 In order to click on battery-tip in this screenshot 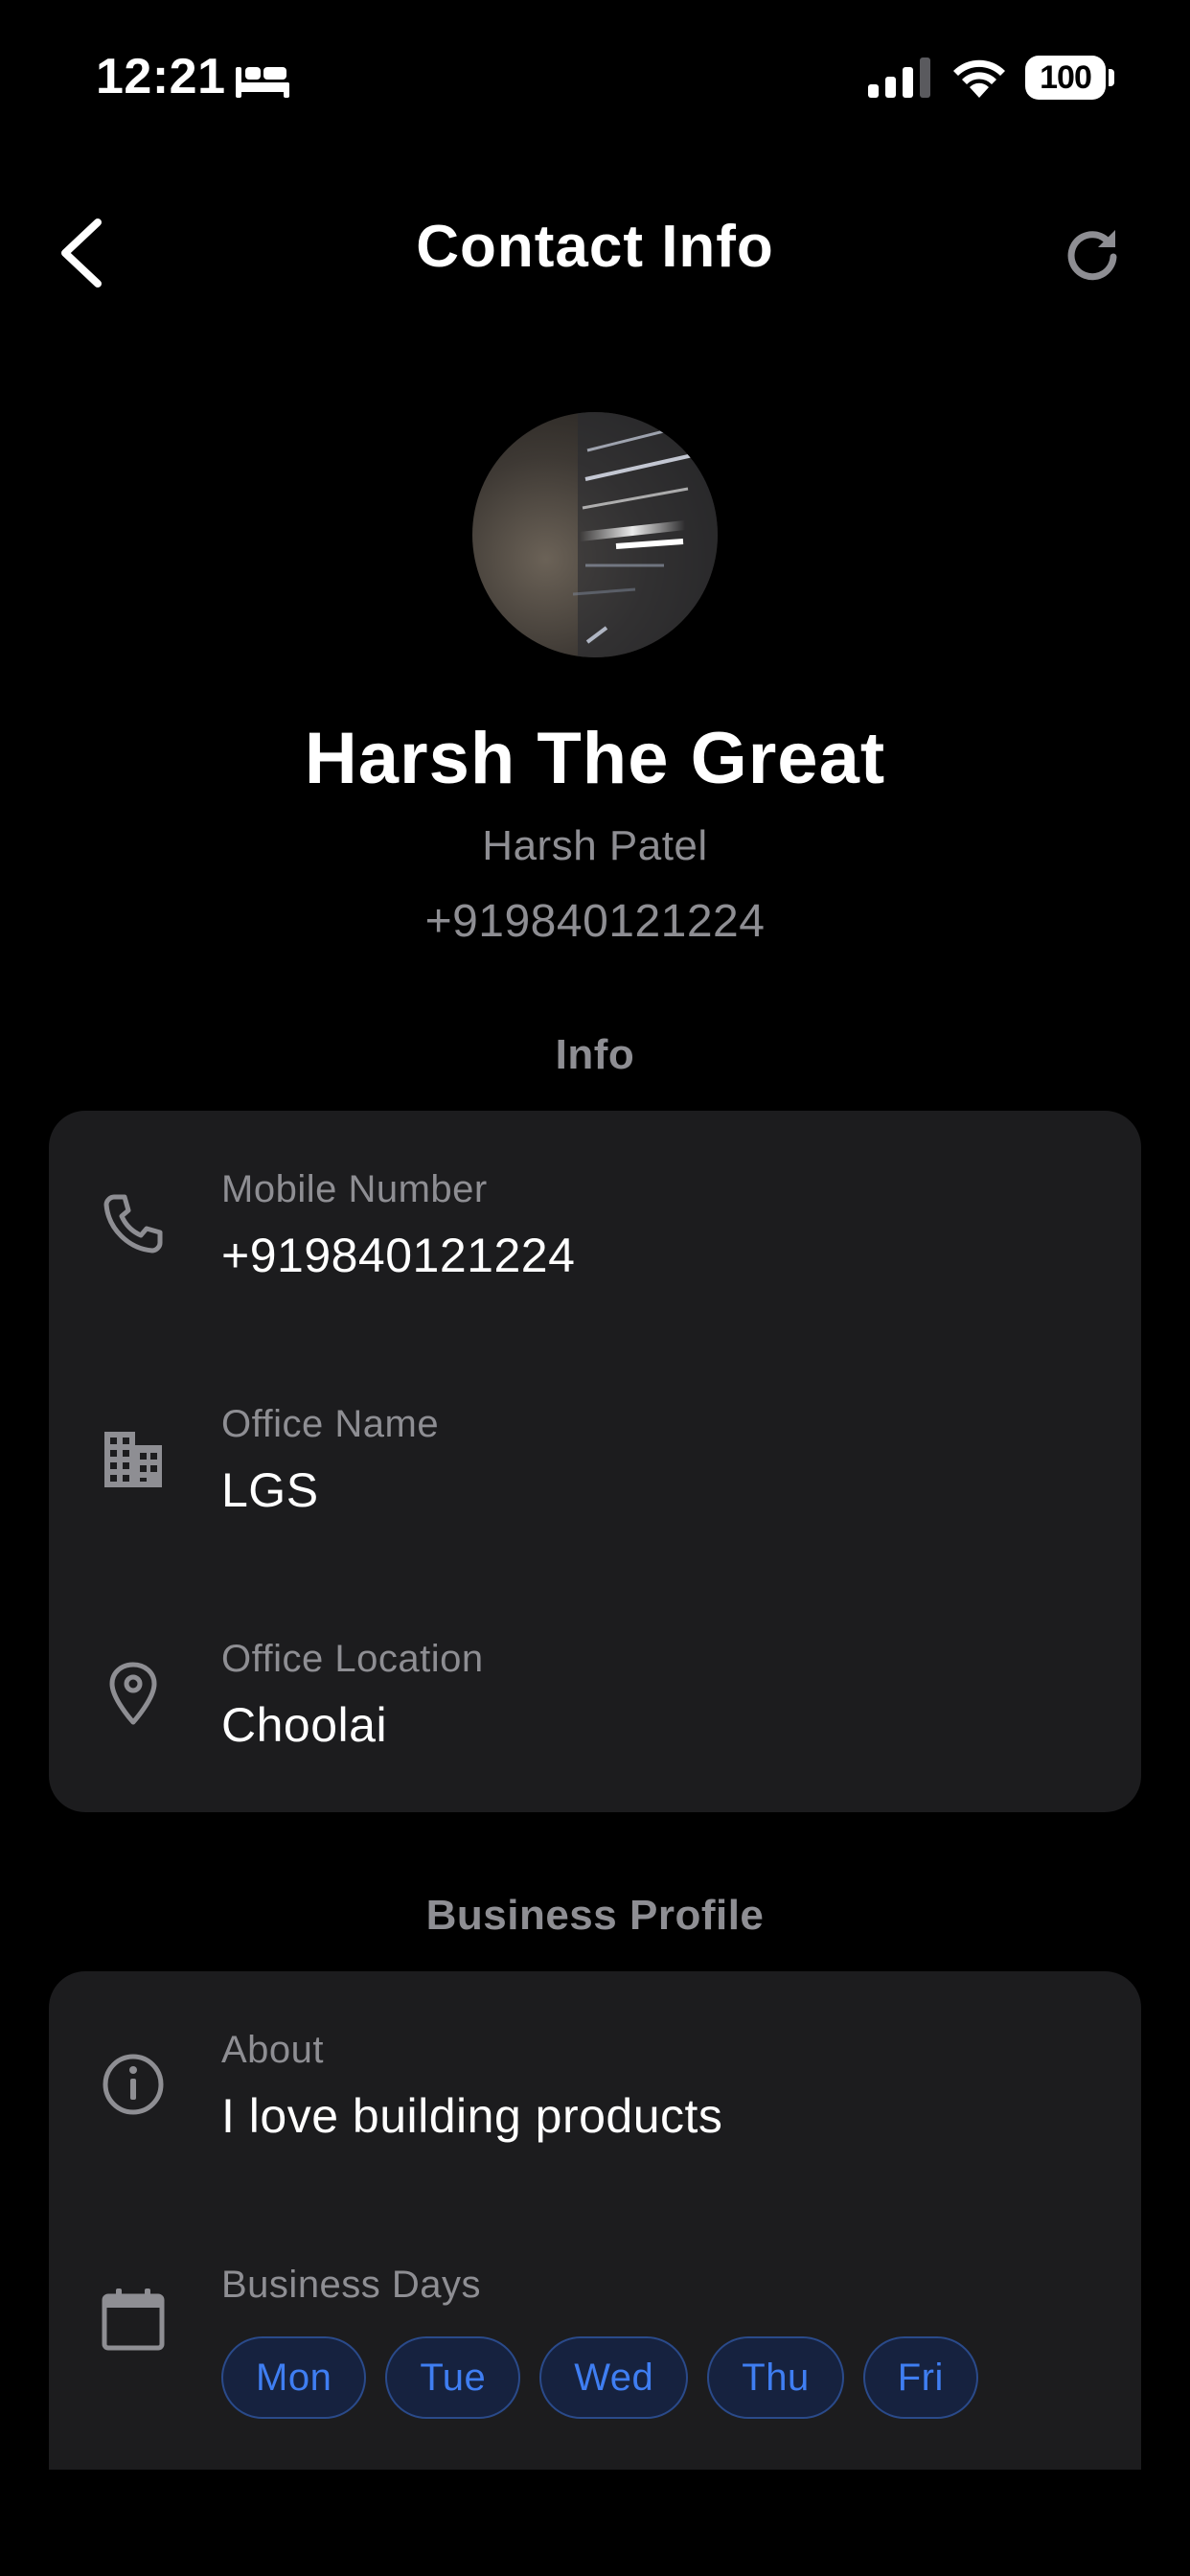, I will do `click(1111, 77)`.